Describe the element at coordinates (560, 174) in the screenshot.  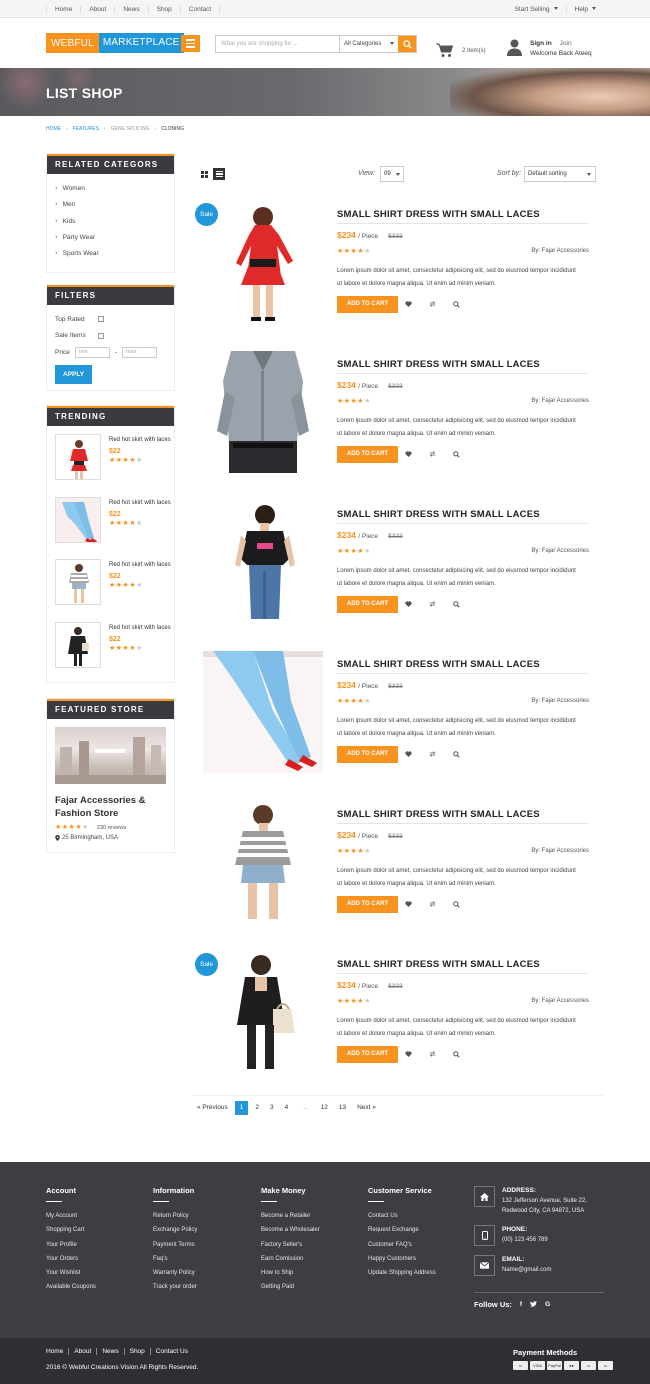
I see `sort-select: Default sorting` at that location.